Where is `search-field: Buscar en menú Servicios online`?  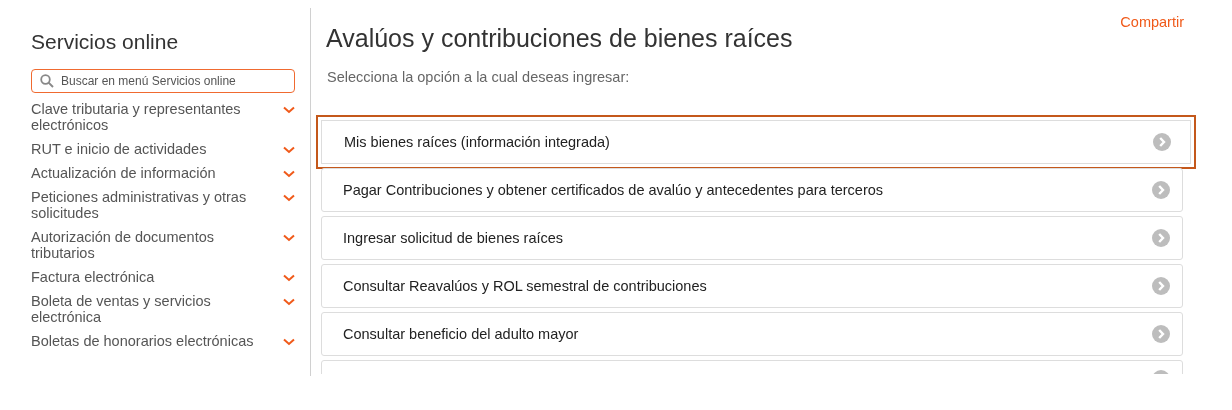
search-field: Buscar en menú Servicios online is located at coordinates (163, 81).